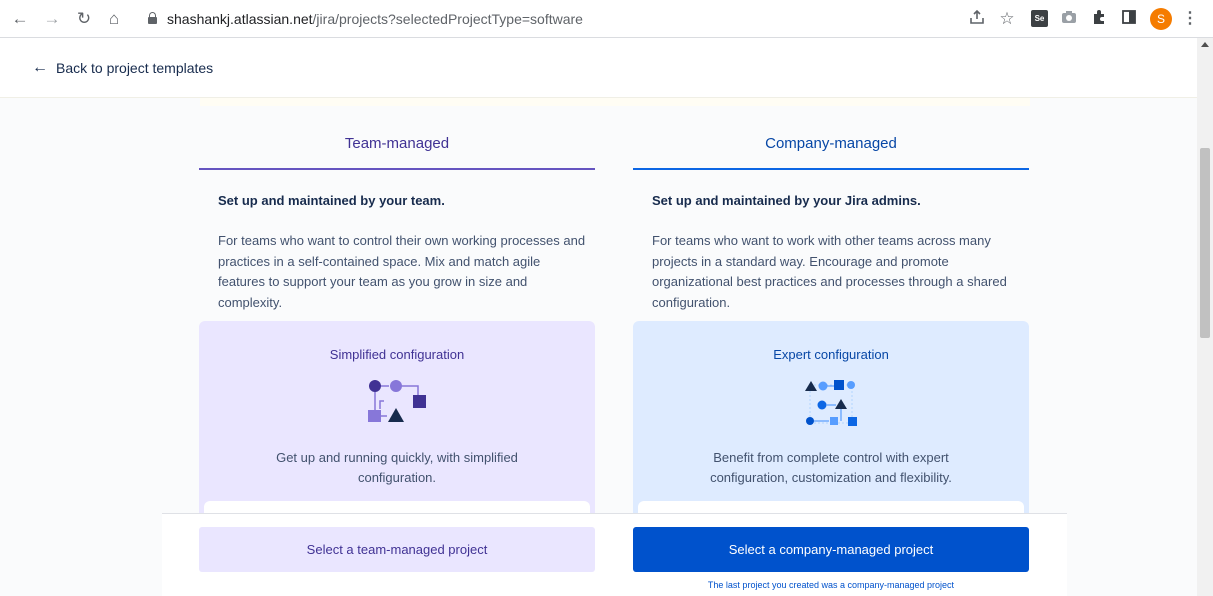 The image size is (1213, 596). I want to click on select-team-managed-button: Select a team-managed project, so click(397, 549).